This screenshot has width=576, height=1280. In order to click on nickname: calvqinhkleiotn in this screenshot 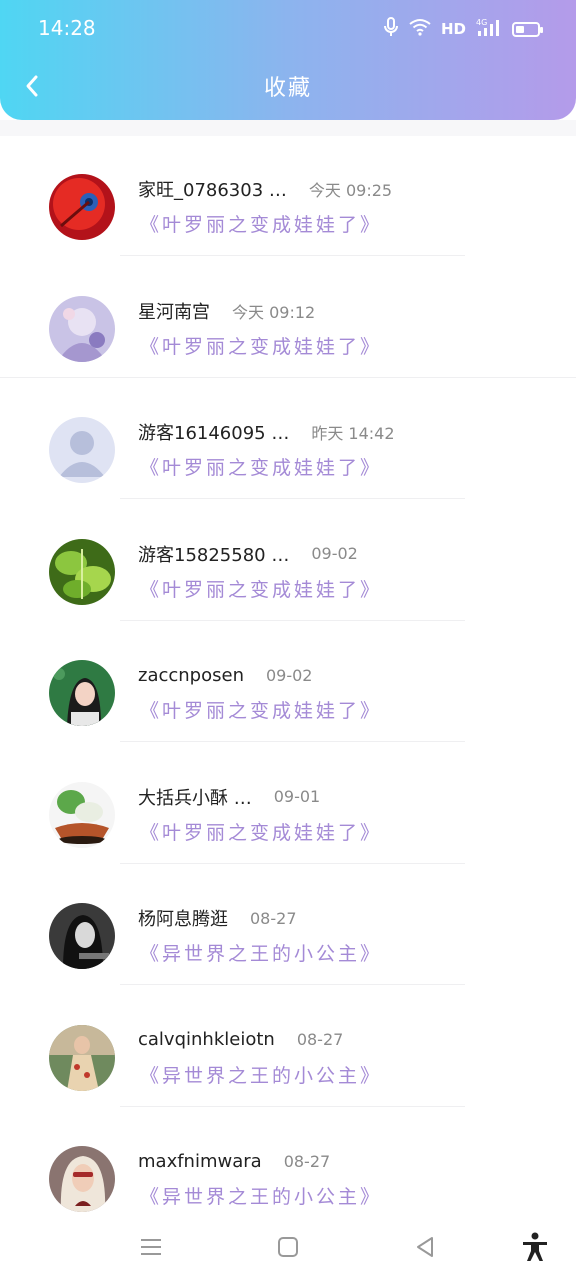, I will do `click(206, 1039)`.